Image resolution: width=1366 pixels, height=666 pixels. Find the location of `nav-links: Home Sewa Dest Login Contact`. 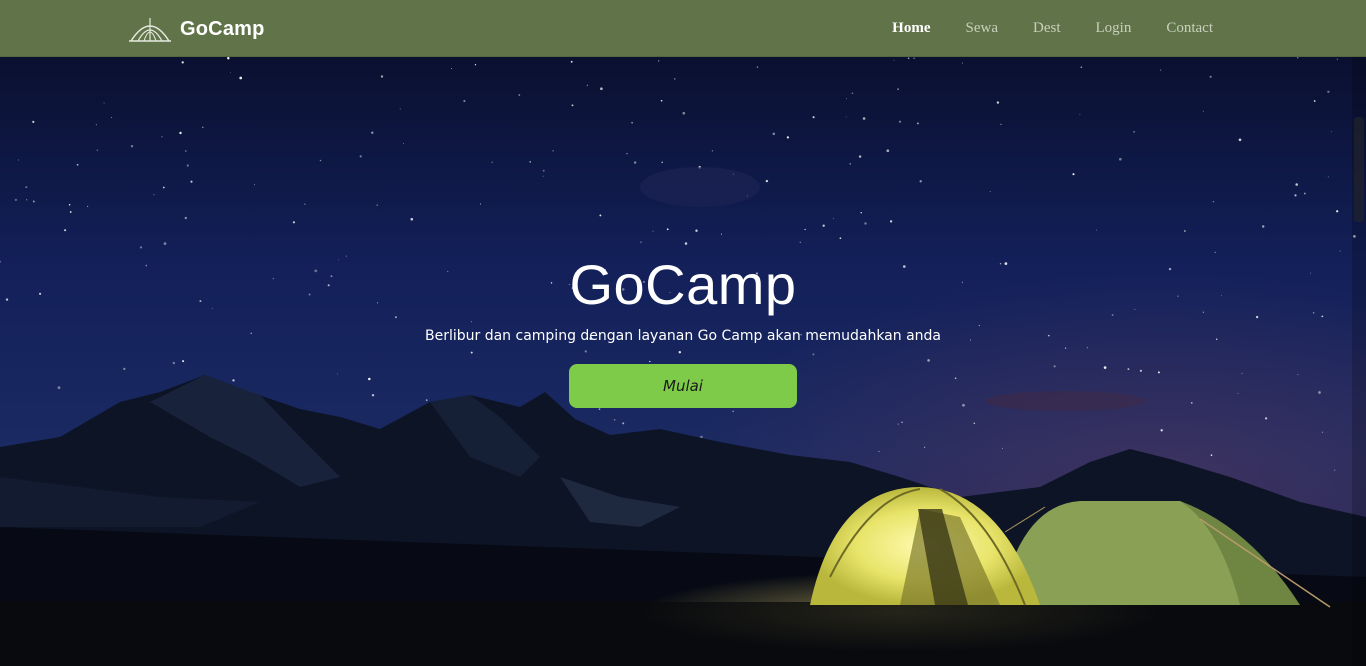

nav-links: Home Sewa Dest Login Contact is located at coordinates (1035, 28).